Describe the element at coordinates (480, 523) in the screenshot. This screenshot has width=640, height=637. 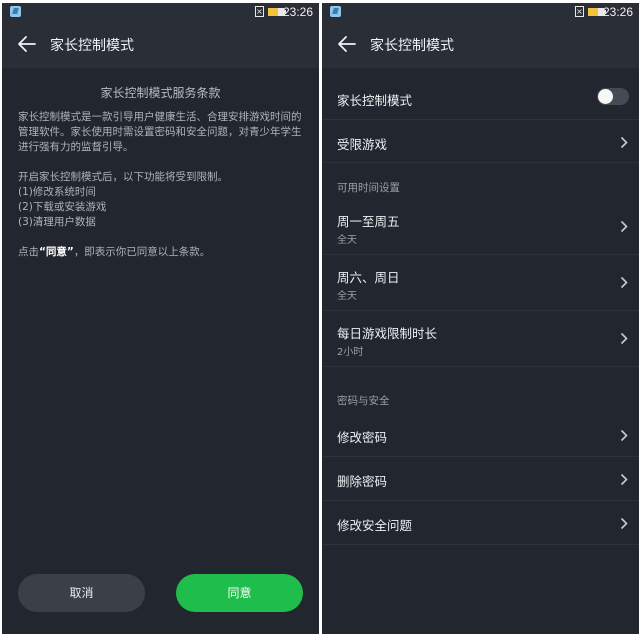
I see `change-security-question-row: 修改安全问题` at that location.